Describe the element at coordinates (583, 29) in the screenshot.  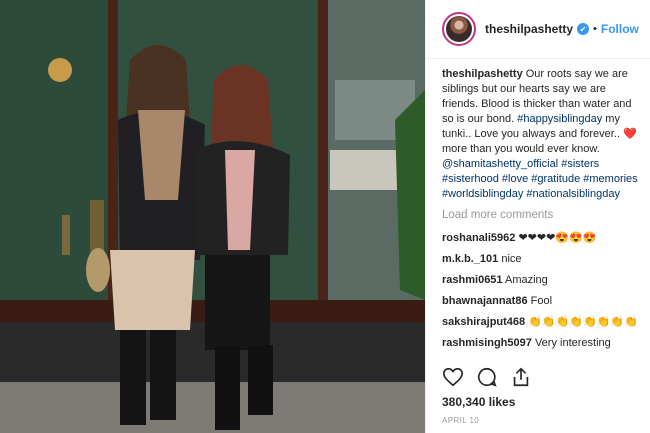
I see `verified-badge-icon: ✔` at that location.